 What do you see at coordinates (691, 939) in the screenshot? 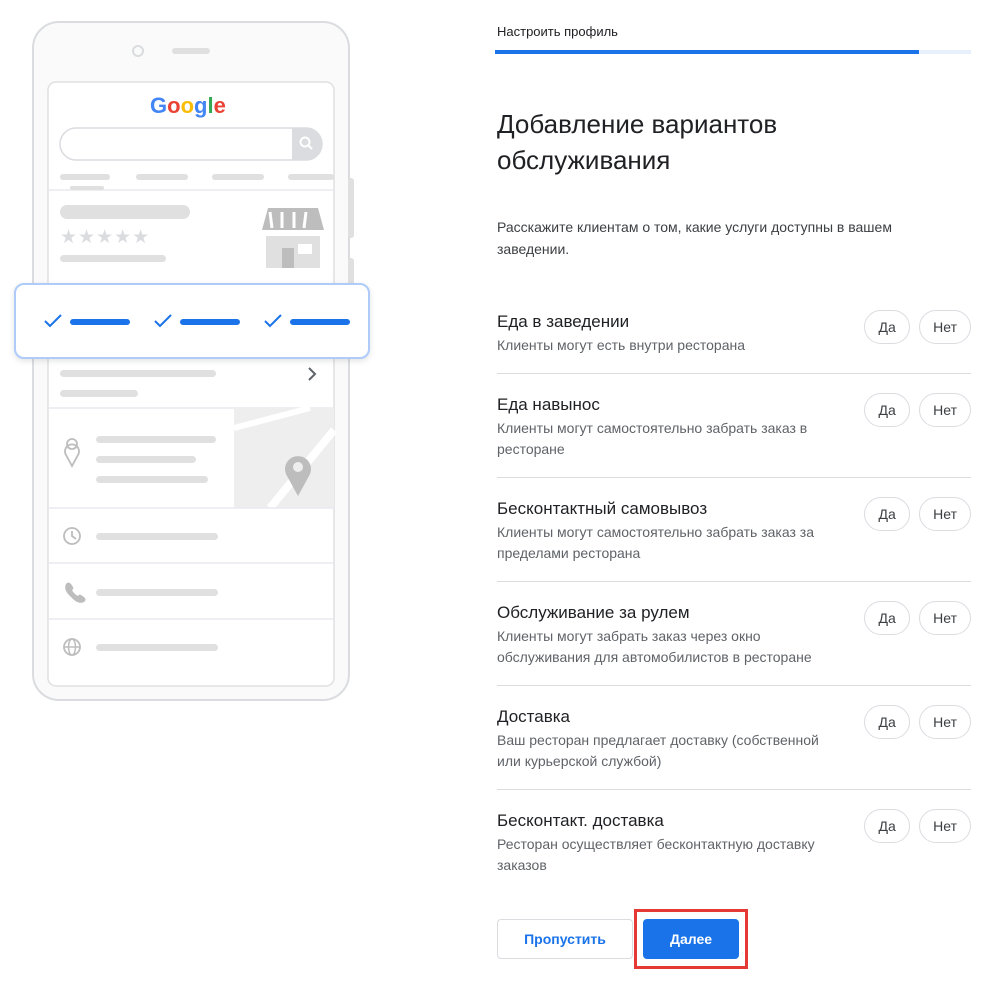
I see `next-button: Далее` at bounding box center [691, 939].